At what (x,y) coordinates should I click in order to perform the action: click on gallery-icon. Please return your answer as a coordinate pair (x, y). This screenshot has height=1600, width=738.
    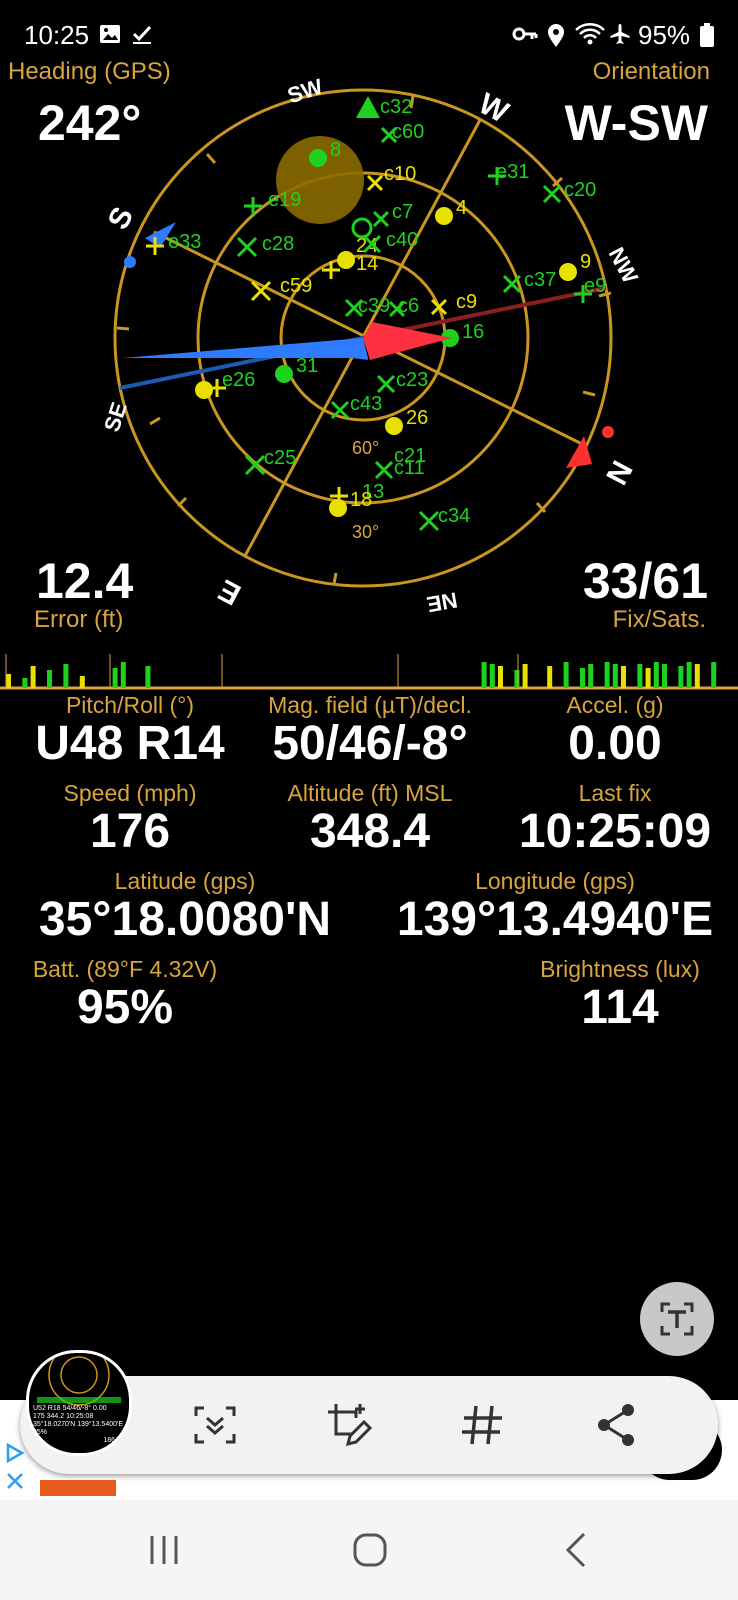
    Looking at the image, I should click on (110, 36).